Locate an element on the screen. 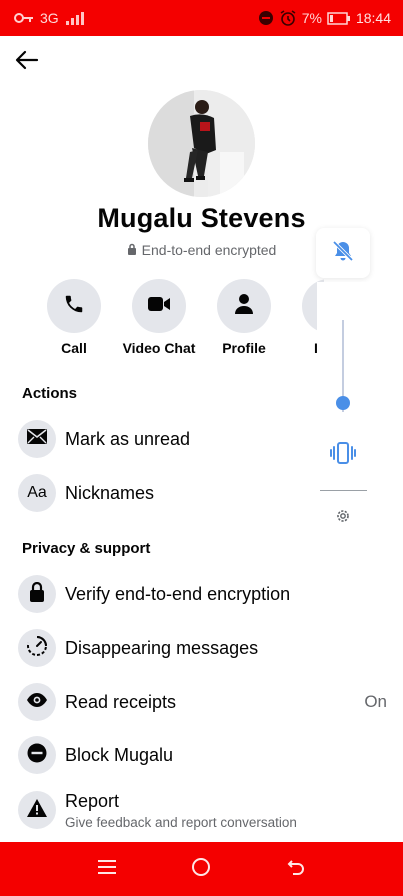 This screenshot has height=896, width=403. ringer-mode-button is located at coordinates (343, 253).